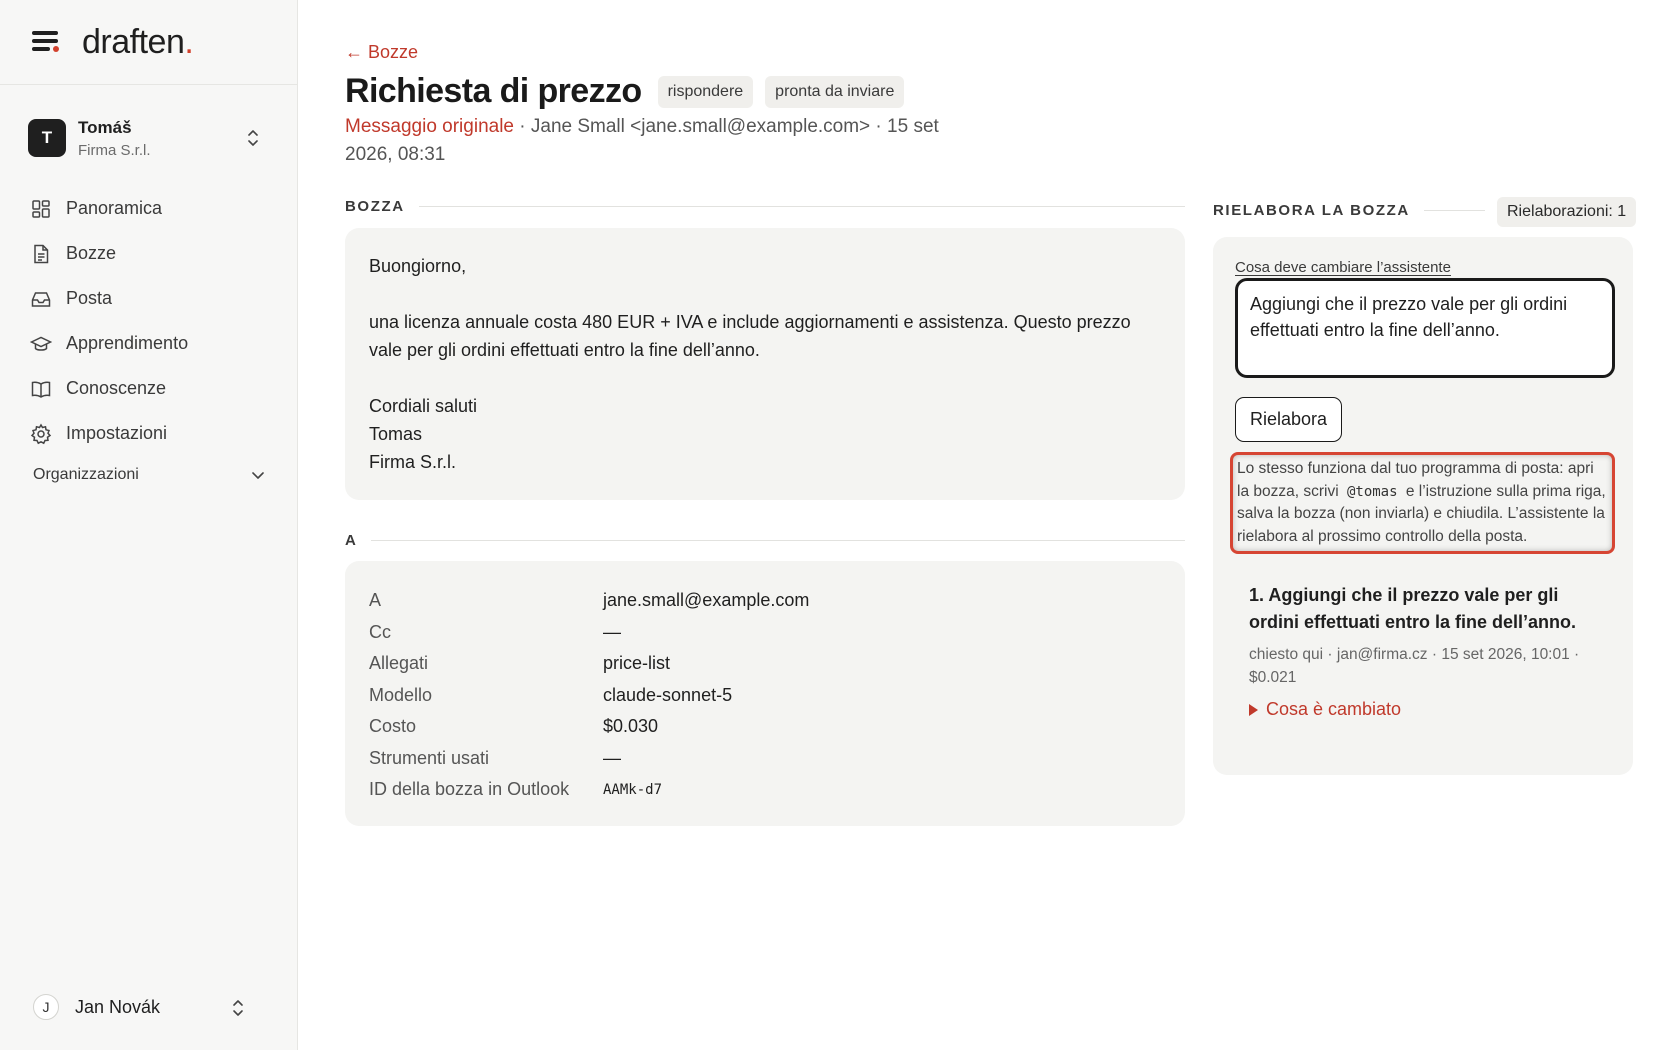 This screenshot has width=1680, height=1050. What do you see at coordinates (46, 1007) in the screenshot?
I see `avatar: J` at bounding box center [46, 1007].